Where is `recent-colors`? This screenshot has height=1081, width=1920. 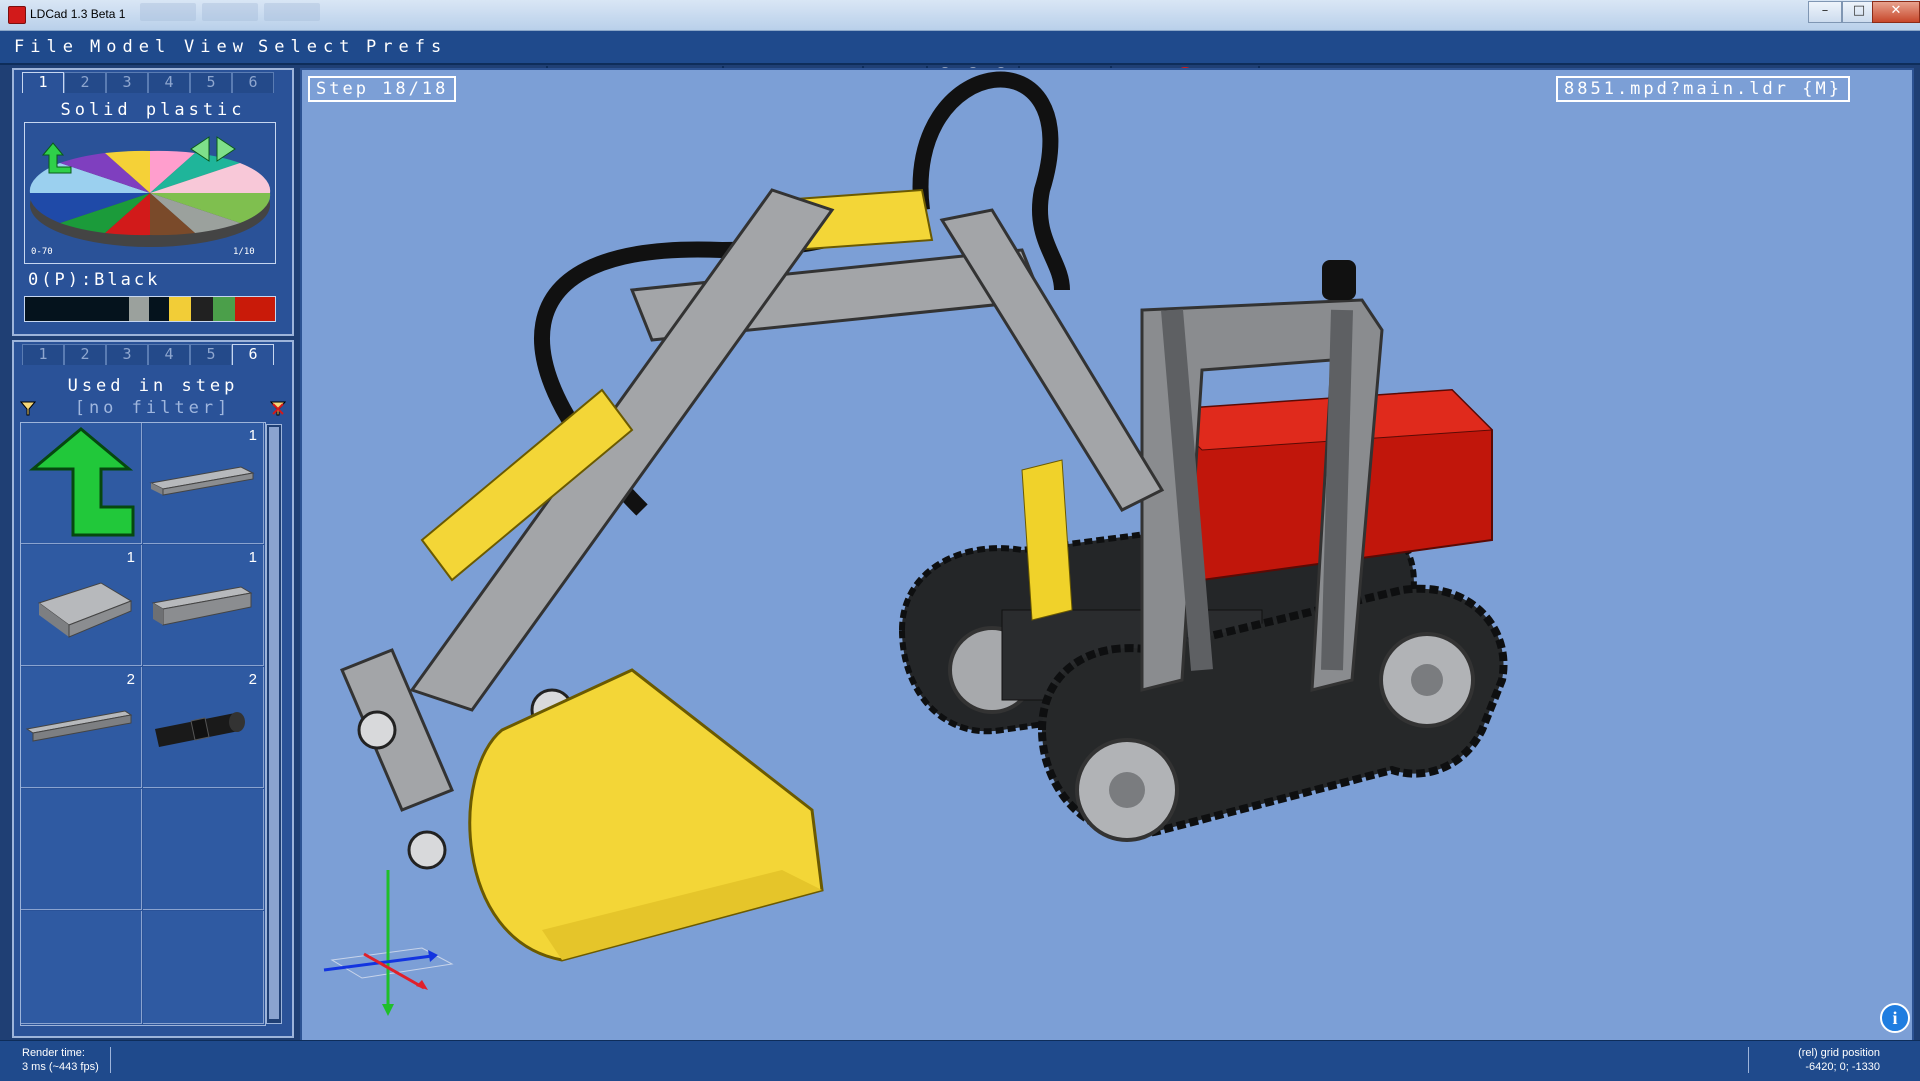
recent-colors is located at coordinates (150, 309).